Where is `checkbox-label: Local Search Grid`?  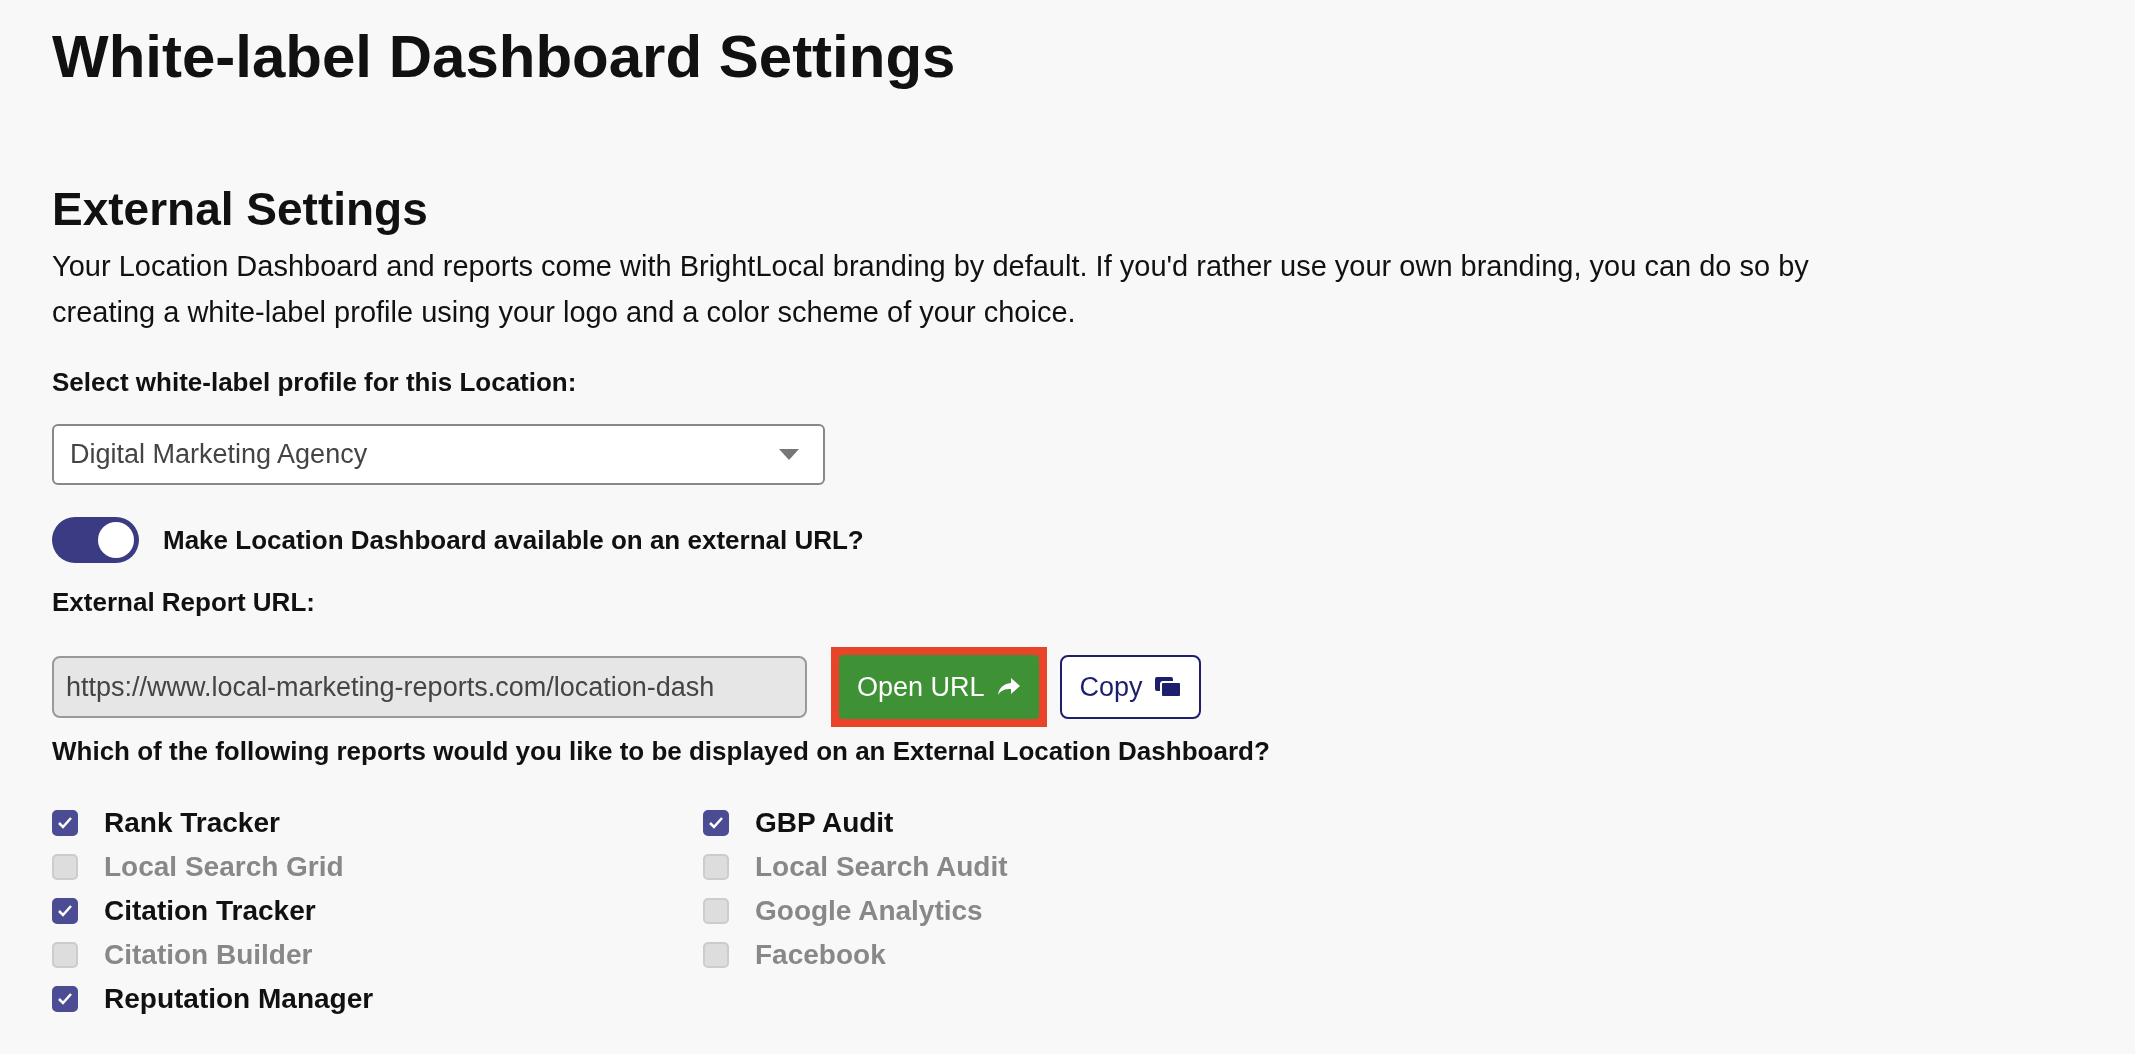
checkbox-label: Local Search Grid is located at coordinates (224, 867).